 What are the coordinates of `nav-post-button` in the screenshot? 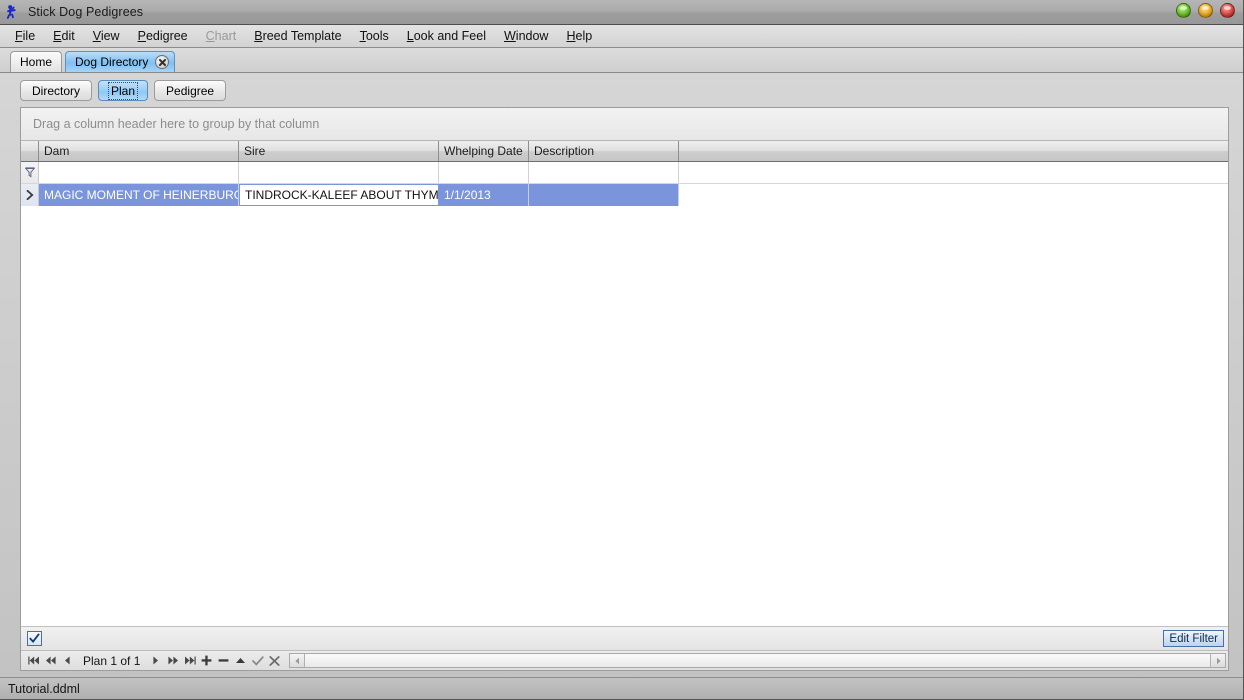 It's located at (257, 661).